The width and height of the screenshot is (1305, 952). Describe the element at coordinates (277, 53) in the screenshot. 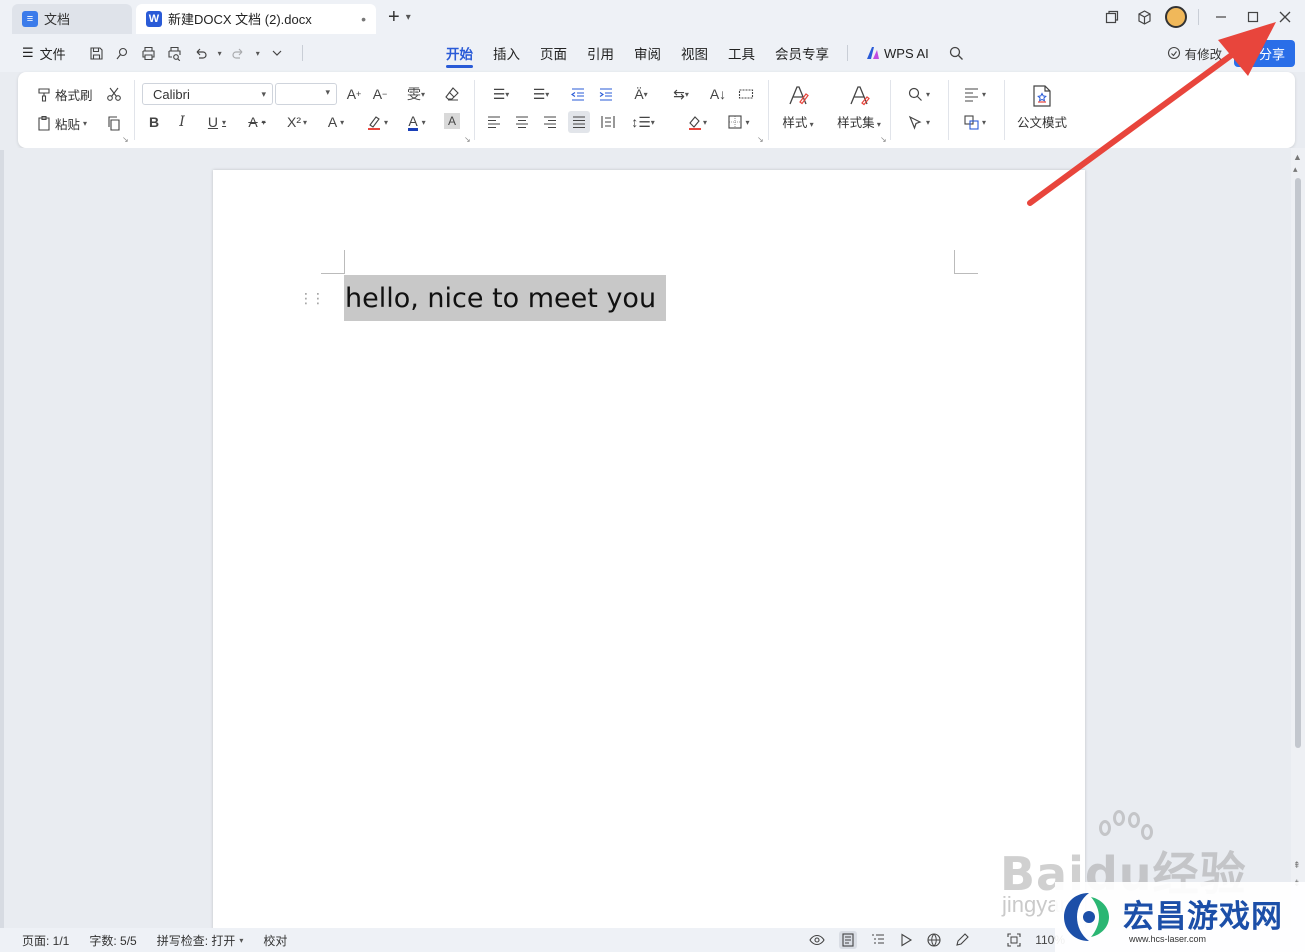

I see `more-quick-access-icon` at that location.